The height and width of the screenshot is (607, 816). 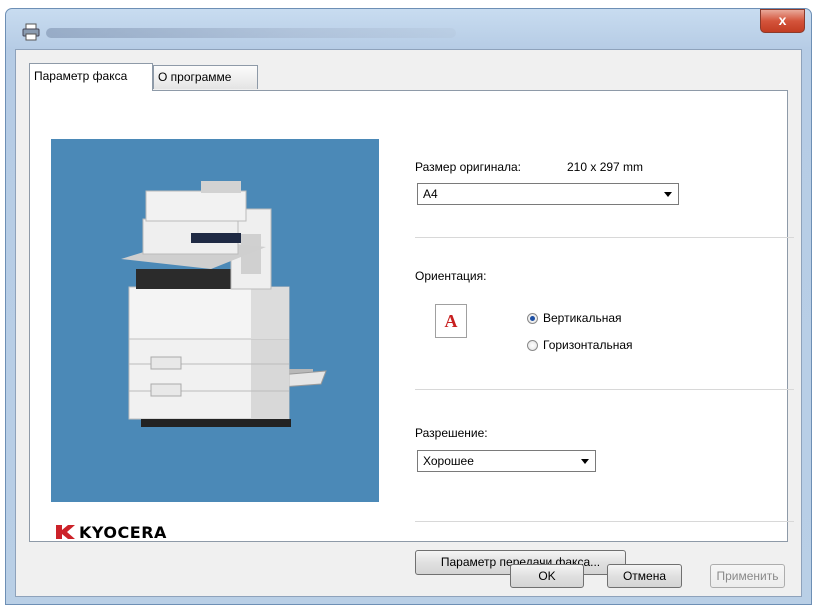 What do you see at coordinates (468, 167) in the screenshot?
I see `original-size-label: Размер оригинала:` at bounding box center [468, 167].